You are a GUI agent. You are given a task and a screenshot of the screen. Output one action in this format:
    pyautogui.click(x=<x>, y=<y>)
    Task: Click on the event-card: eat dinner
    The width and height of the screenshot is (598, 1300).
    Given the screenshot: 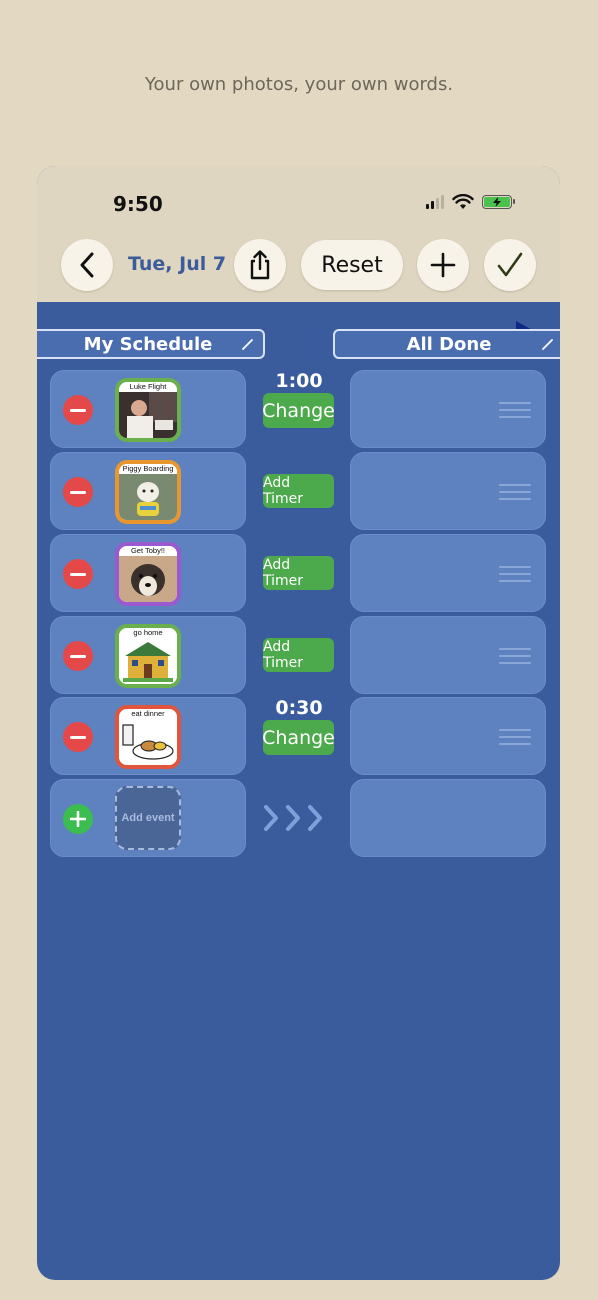 What is the action you would take?
    pyautogui.click(x=148, y=736)
    